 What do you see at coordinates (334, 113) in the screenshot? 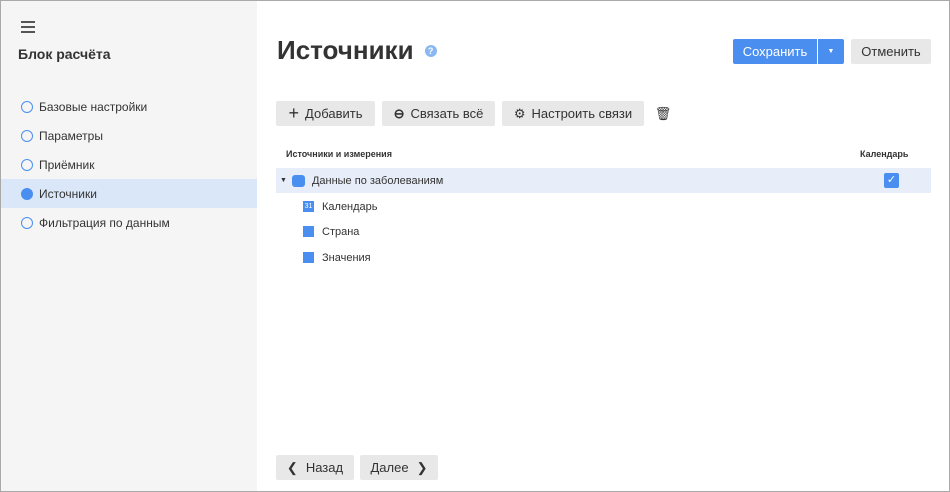
I see `add-label: Добавить` at bounding box center [334, 113].